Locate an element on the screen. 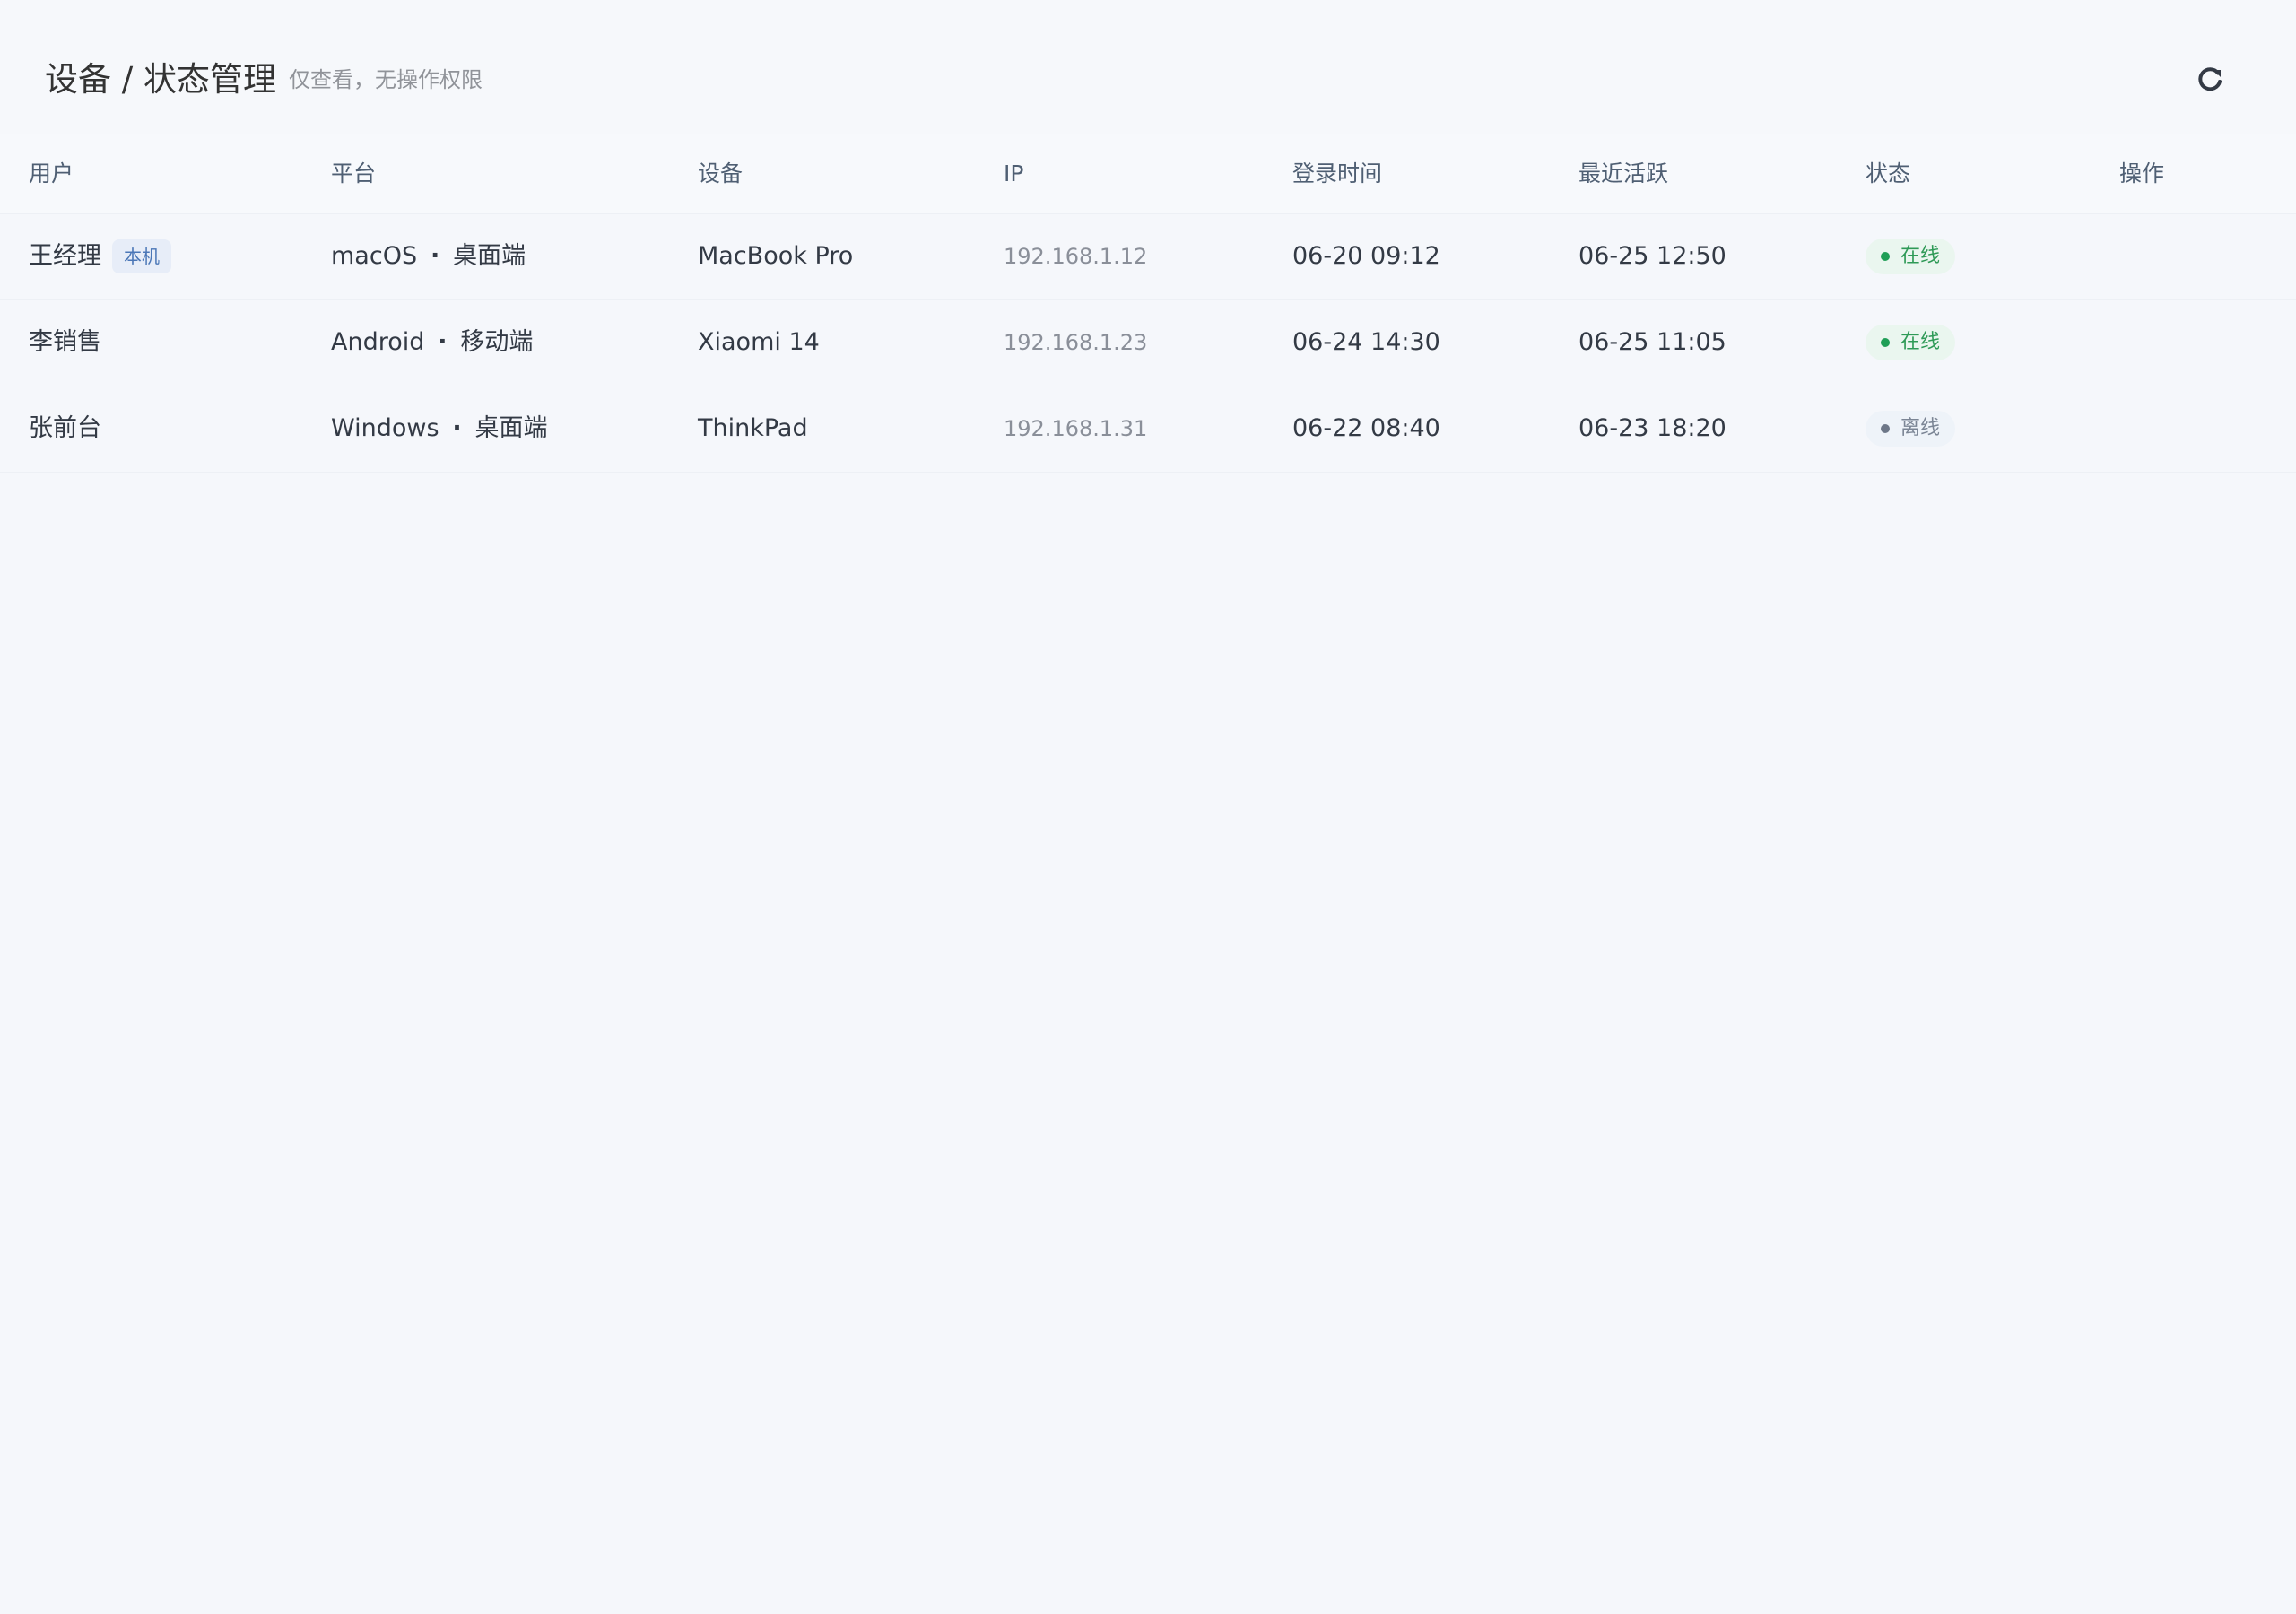  platform-name: macOS is located at coordinates (374, 256).